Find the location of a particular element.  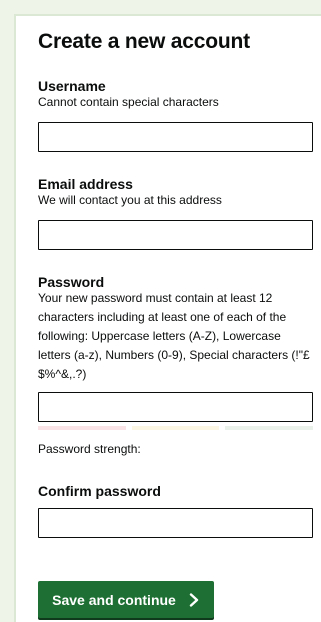

username-input is located at coordinates (175, 137).